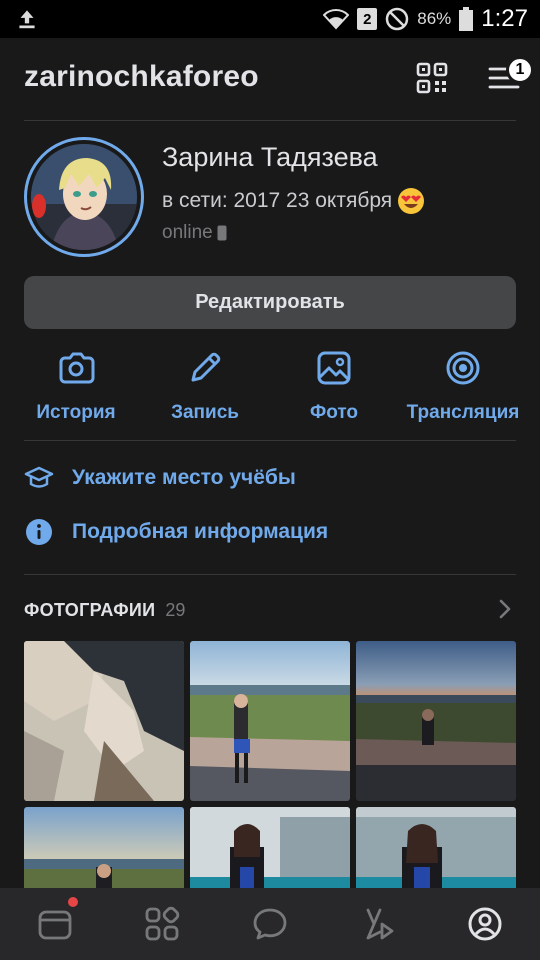 Image resolution: width=540 pixels, height=960 pixels. I want to click on image-icon, so click(334, 368).